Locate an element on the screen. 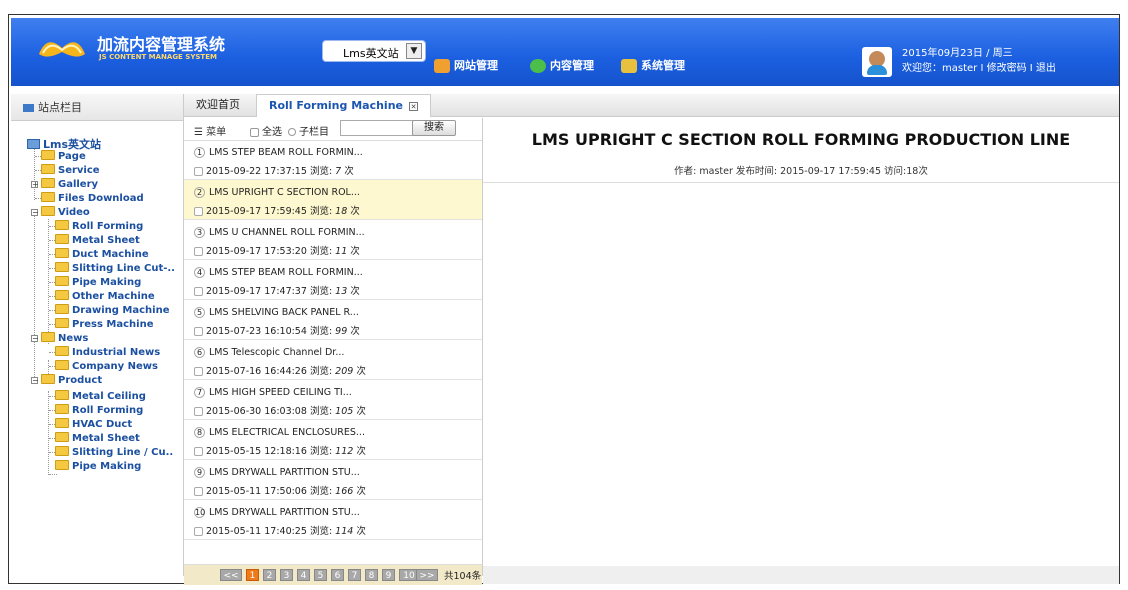  page-button-9: 9 is located at coordinates (388, 575).